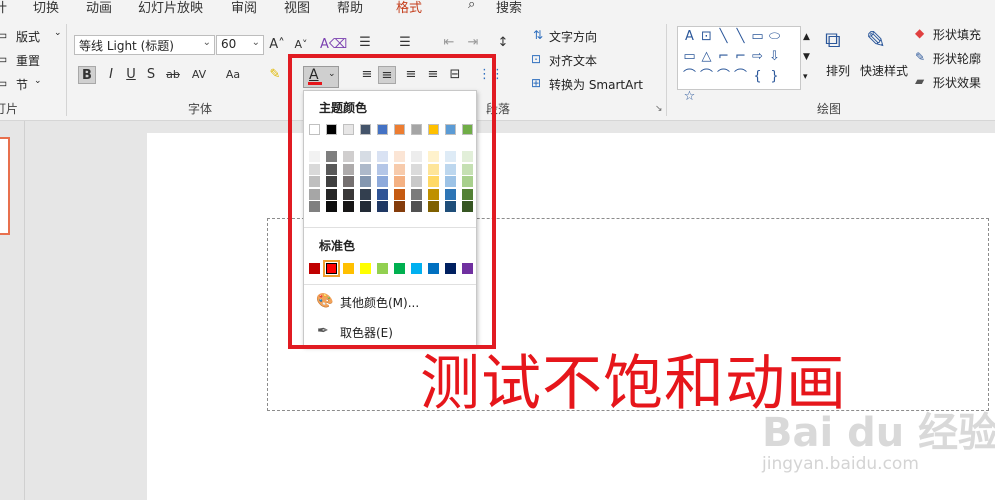 The height and width of the screenshot is (500, 995). Describe the element at coordinates (573, 60) in the screenshot. I see `align-text-button: 对齐文本` at that location.